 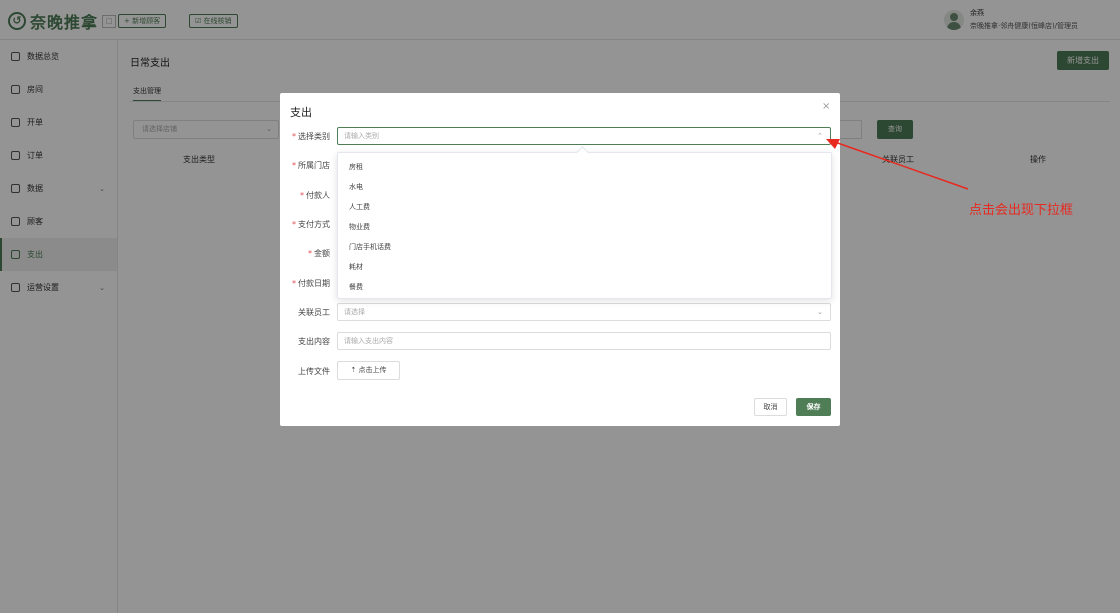 I want to click on dropdown-option: 人工费, so click(x=584, y=207).